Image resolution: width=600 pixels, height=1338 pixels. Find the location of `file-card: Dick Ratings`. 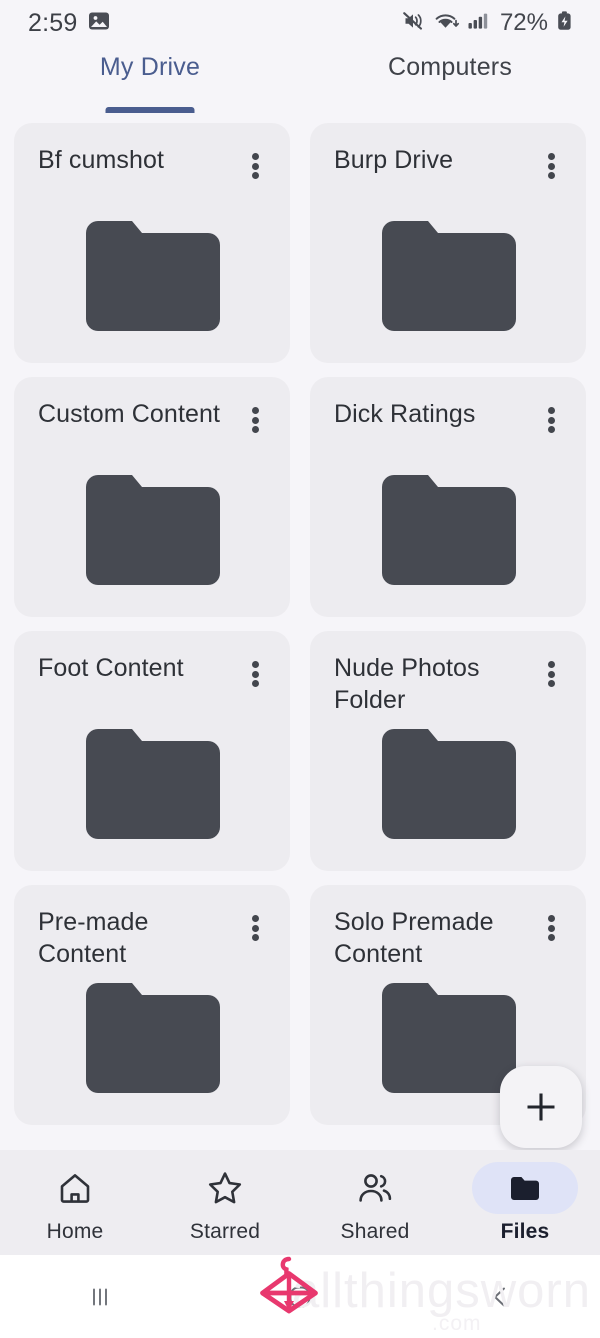

file-card: Dick Ratings is located at coordinates (448, 497).